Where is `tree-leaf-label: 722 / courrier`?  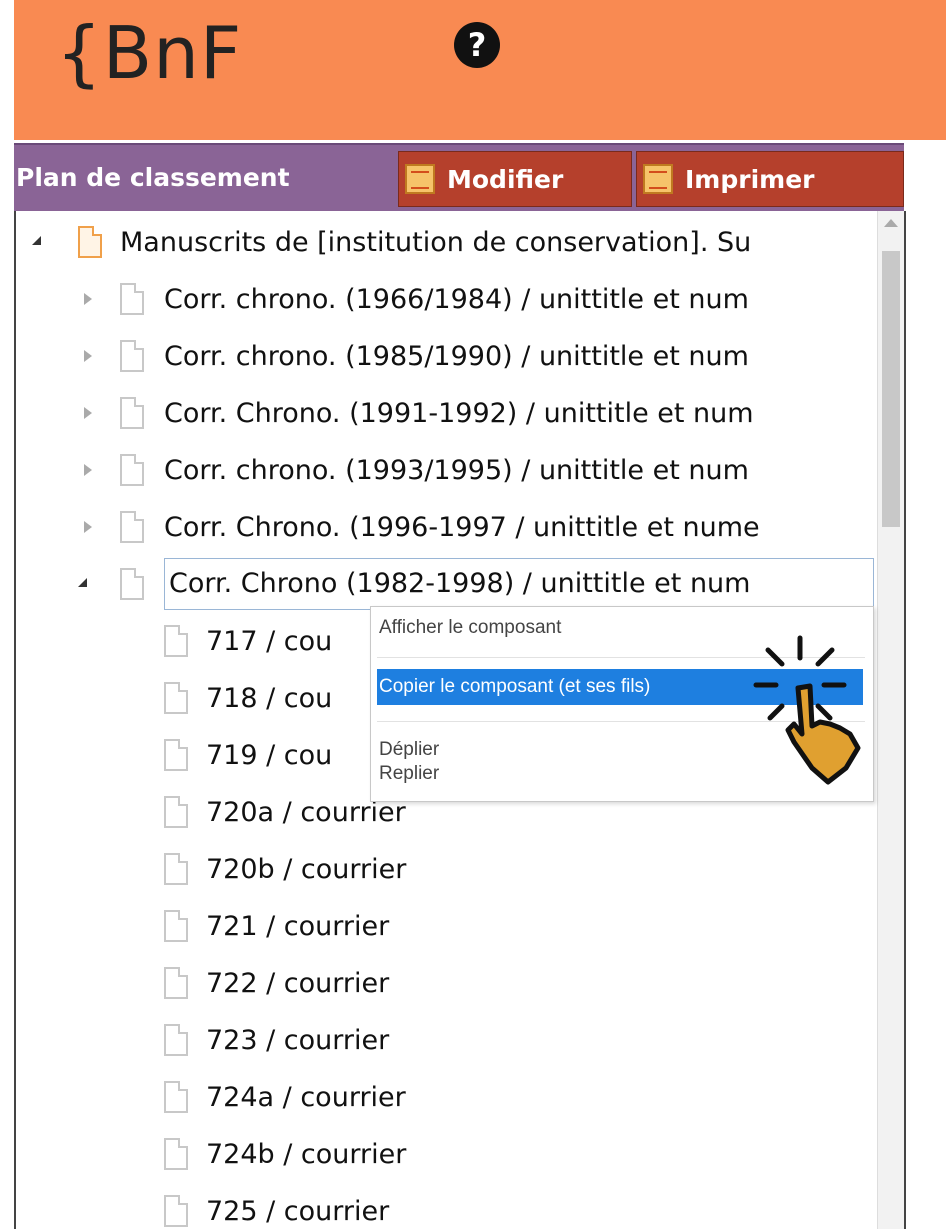 tree-leaf-label: 722 / courrier is located at coordinates (297, 983).